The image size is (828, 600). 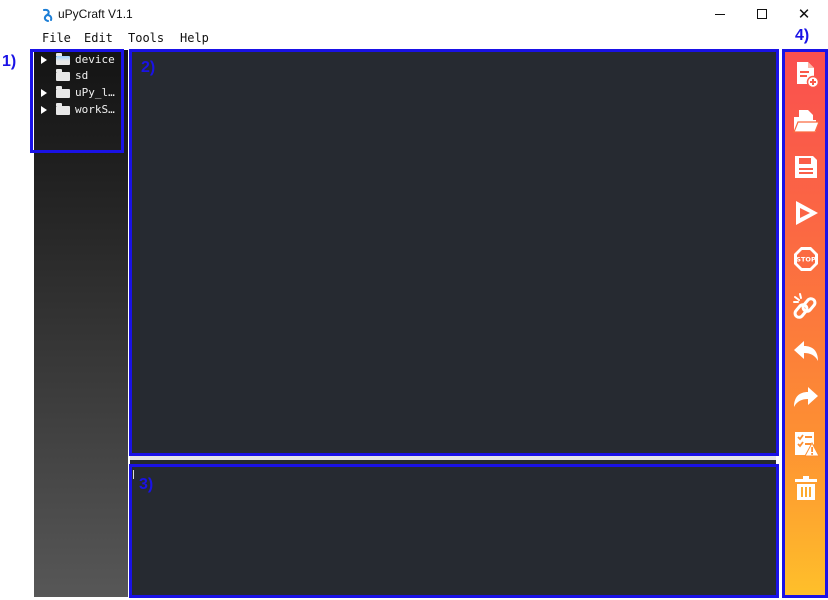 I want to click on maximize-button, so click(x=762, y=14).